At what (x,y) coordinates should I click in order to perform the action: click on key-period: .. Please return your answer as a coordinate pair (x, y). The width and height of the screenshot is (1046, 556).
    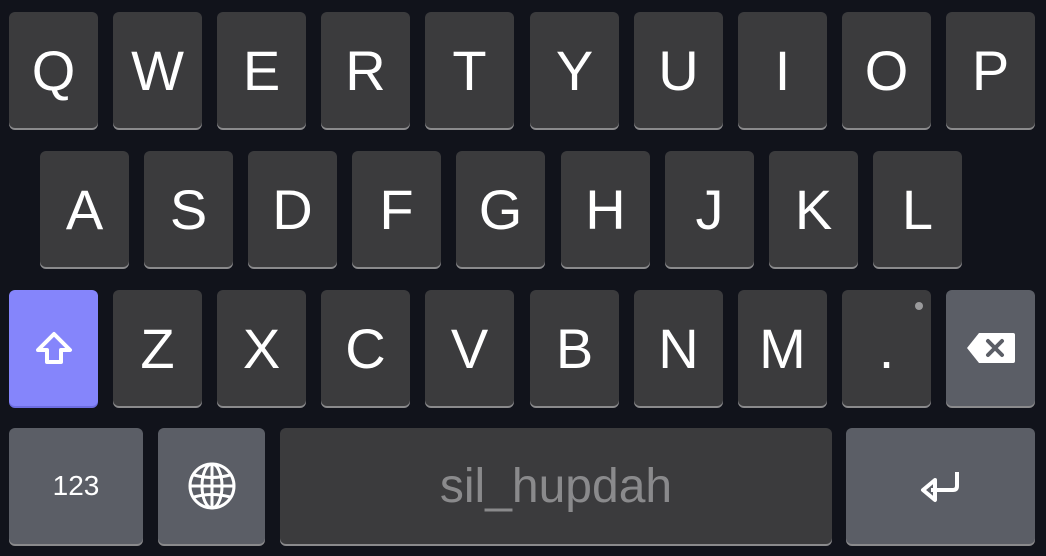
    Looking at the image, I should click on (886, 348).